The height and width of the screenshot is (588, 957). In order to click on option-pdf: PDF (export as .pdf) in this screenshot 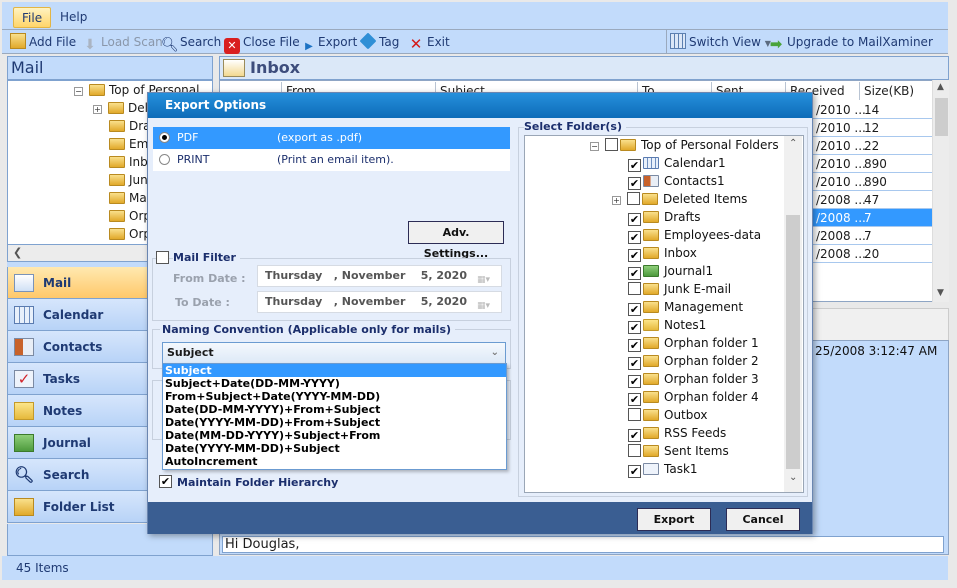, I will do `click(331, 138)`.